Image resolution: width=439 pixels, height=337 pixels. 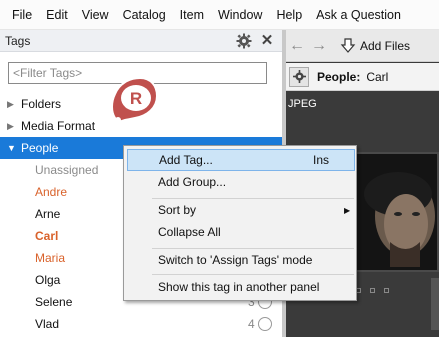 What do you see at coordinates (241, 160) in the screenshot?
I see `menu-item-add-tag: Add Tag... Ins` at bounding box center [241, 160].